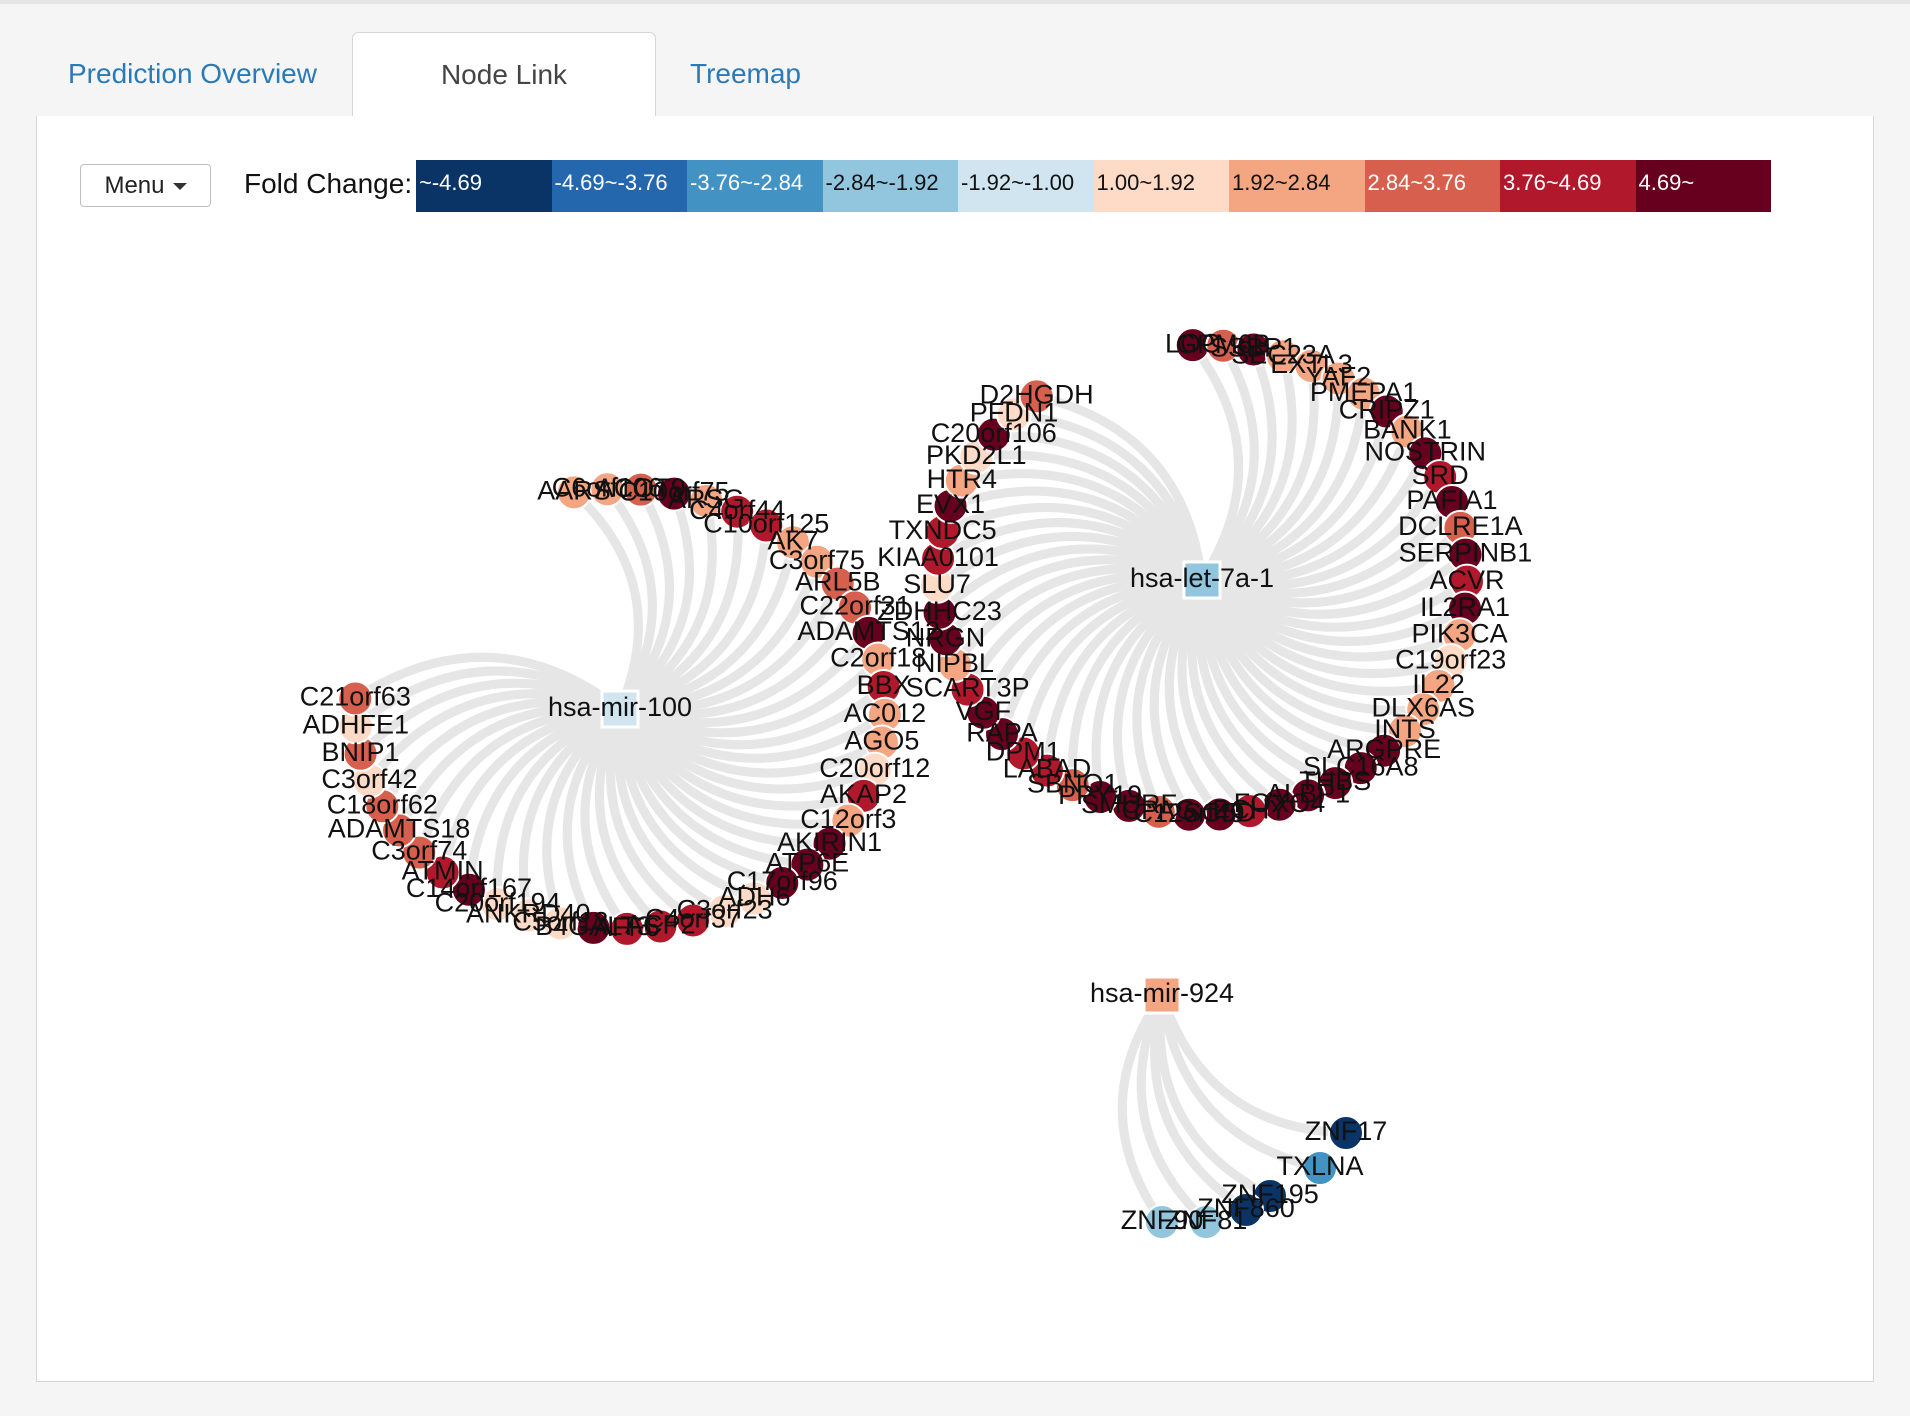 Image resolution: width=1910 pixels, height=1416 pixels. I want to click on node-label: SLU7, so click(937, 584).